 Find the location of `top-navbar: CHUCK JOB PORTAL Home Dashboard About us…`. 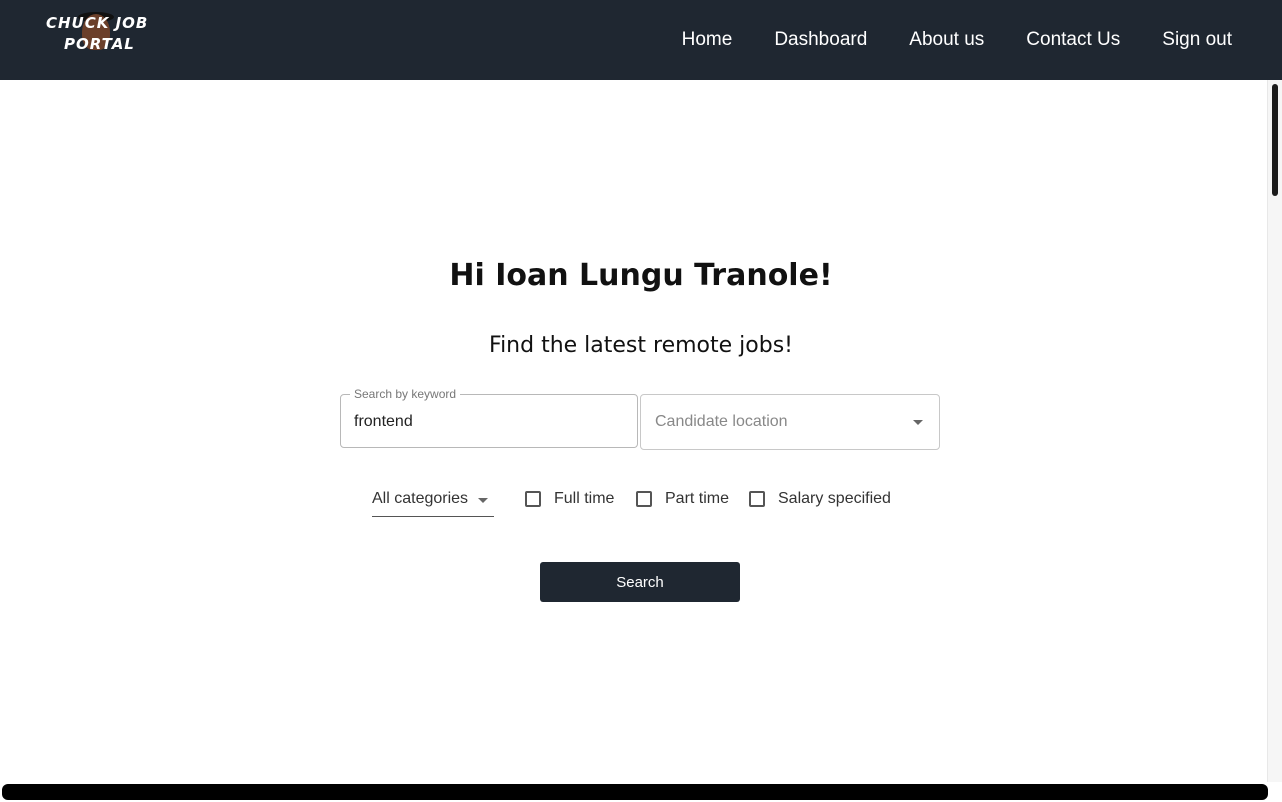

top-navbar: CHUCK JOB PORTAL Home Dashboard About us… is located at coordinates (641, 40).